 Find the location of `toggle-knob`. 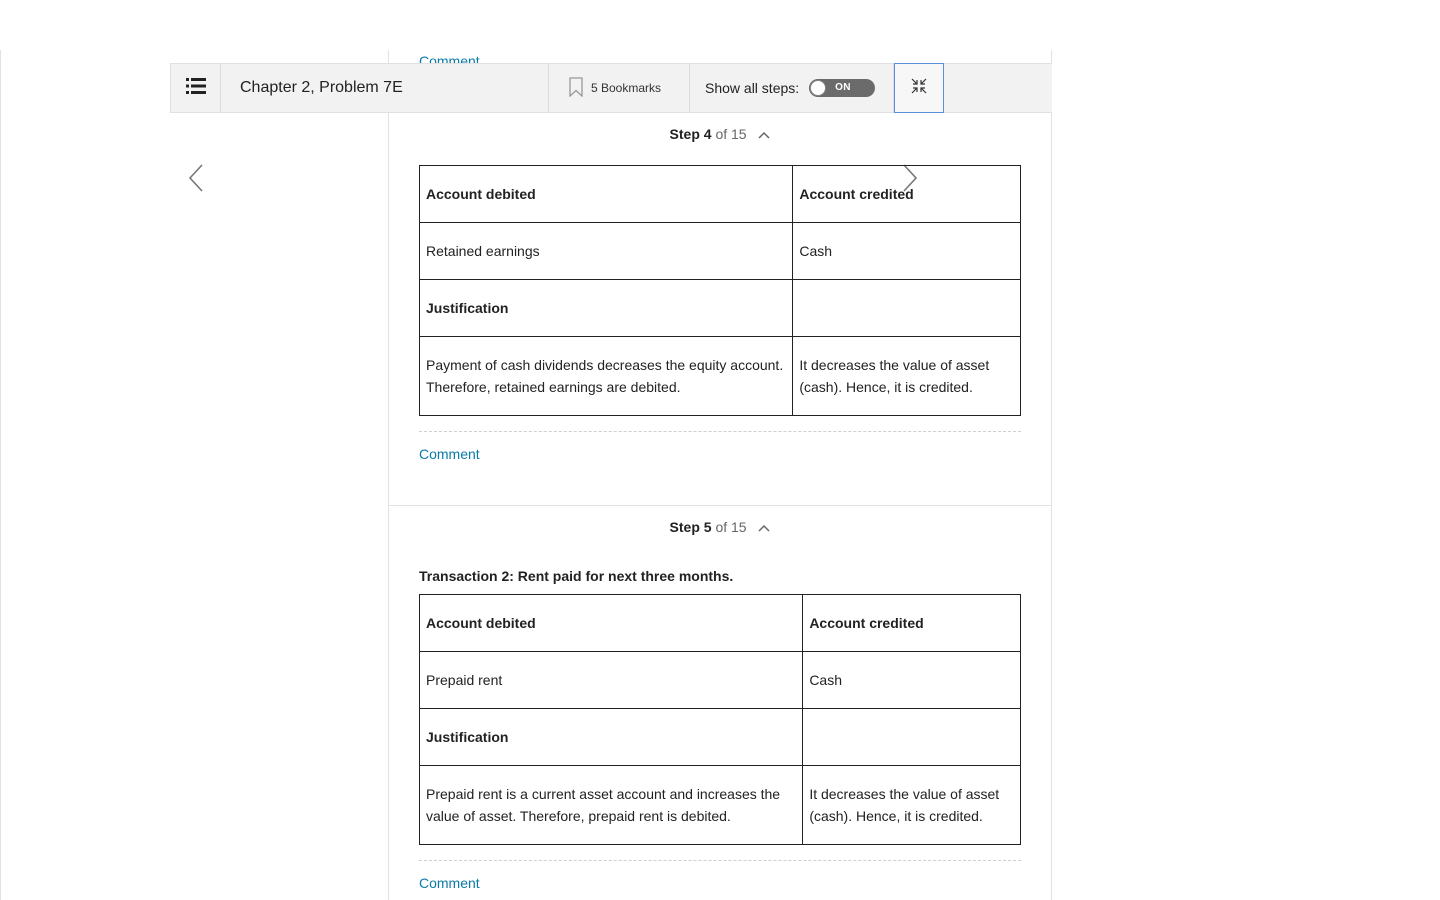

toggle-knob is located at coordinates (818, 88).